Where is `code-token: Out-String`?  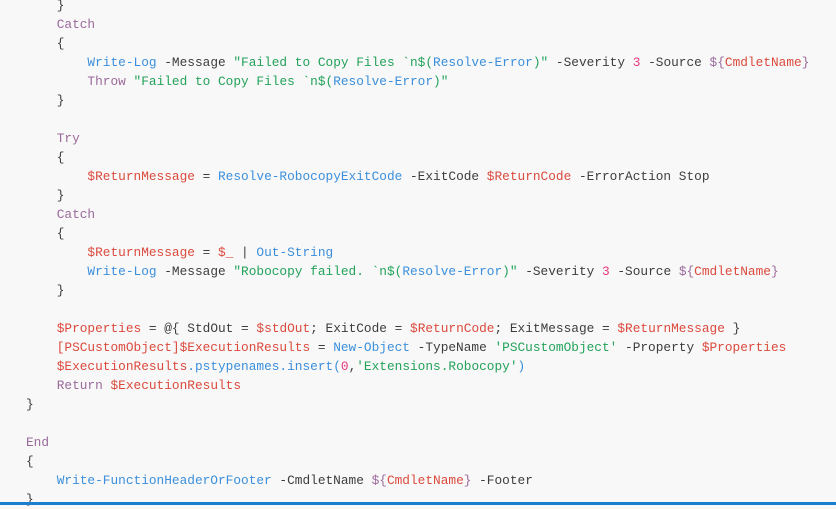
code-token: Out-String is located at coordinates (295, 252).